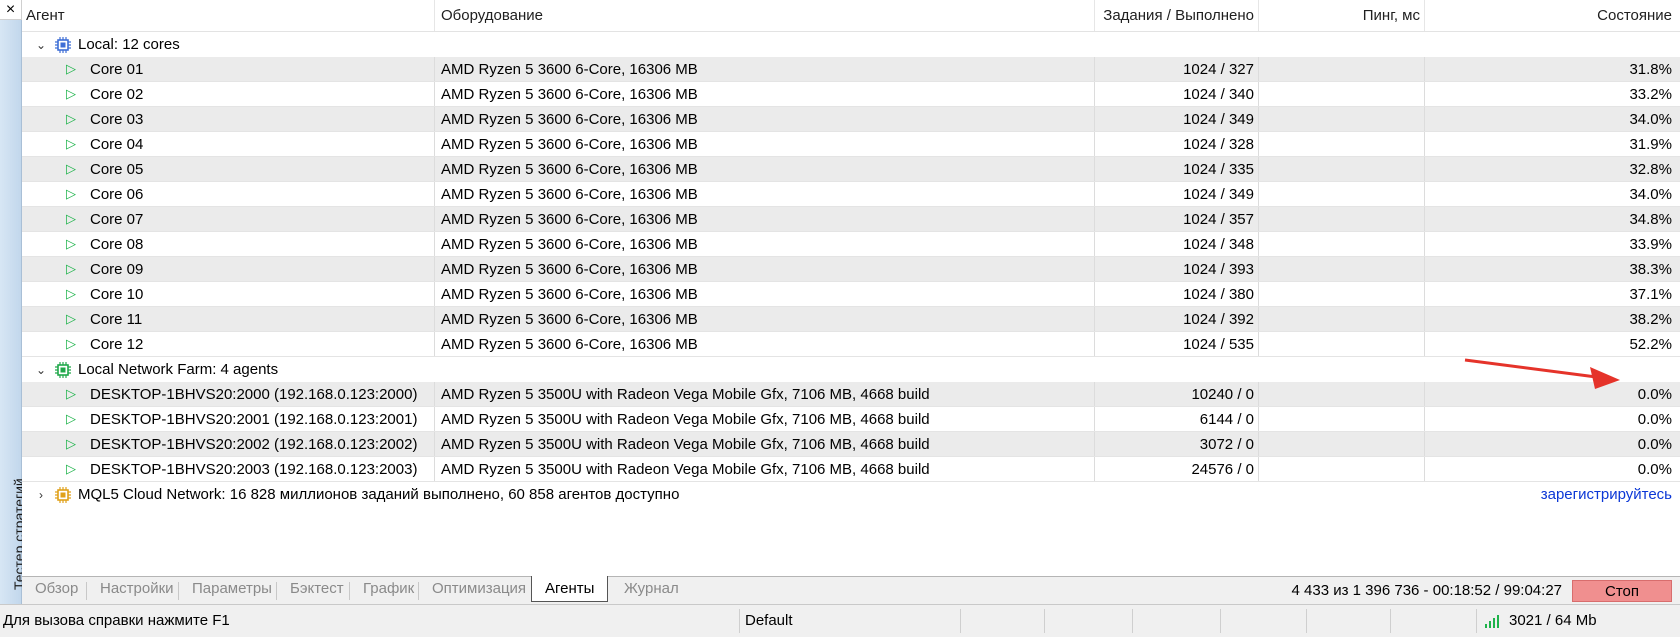 Image resolution: width=1680 pixels, height=637 pixels. I want to click on agent-state: 31.8%, so click(1552, 69).